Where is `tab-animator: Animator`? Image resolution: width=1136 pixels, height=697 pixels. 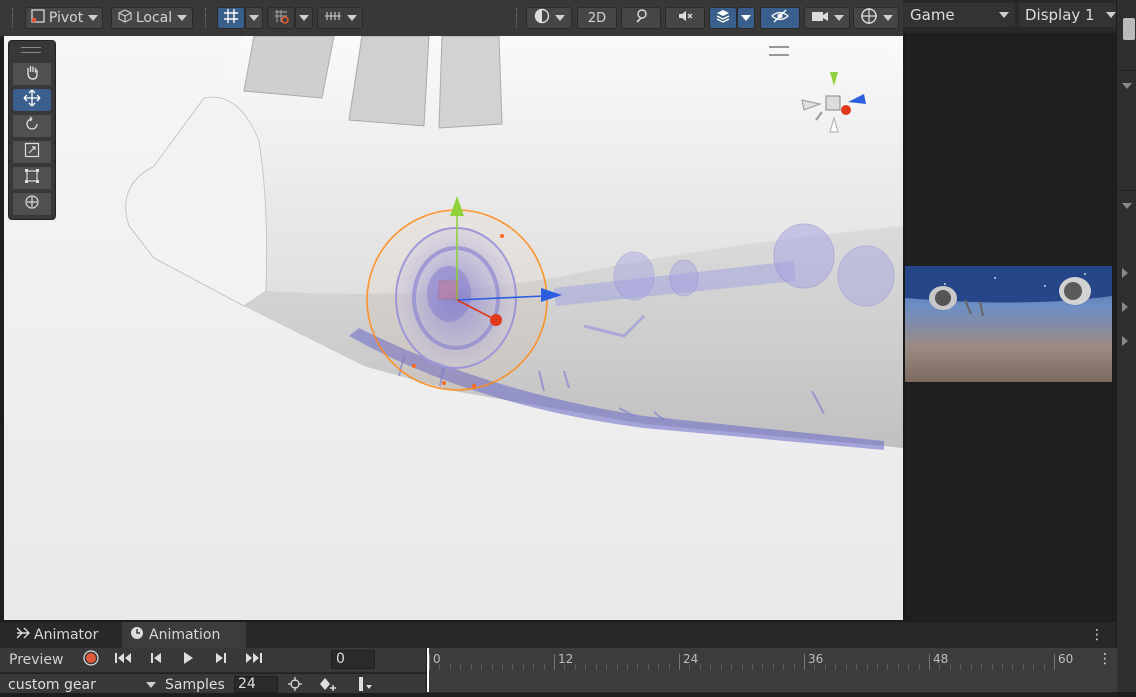 tab-animator: Animator is located at coordinates (60, 635).